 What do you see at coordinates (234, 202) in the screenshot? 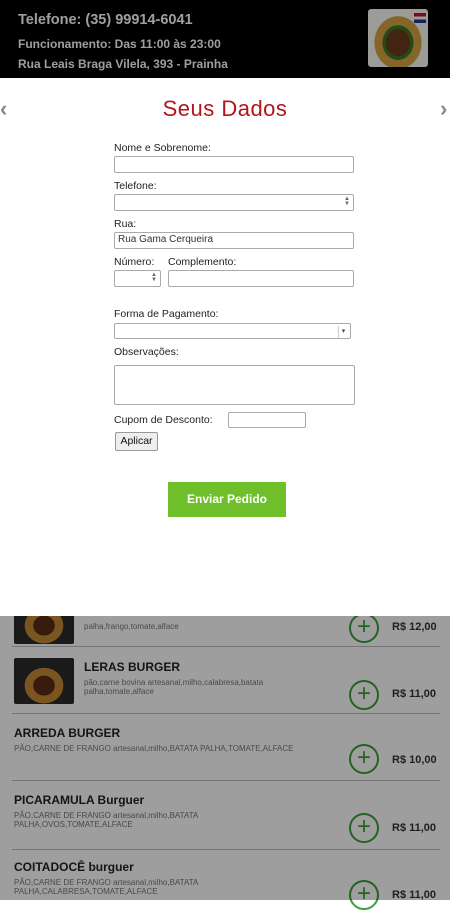
I see `phone-field: ▲ ▼` at bounding box center [234, 202].